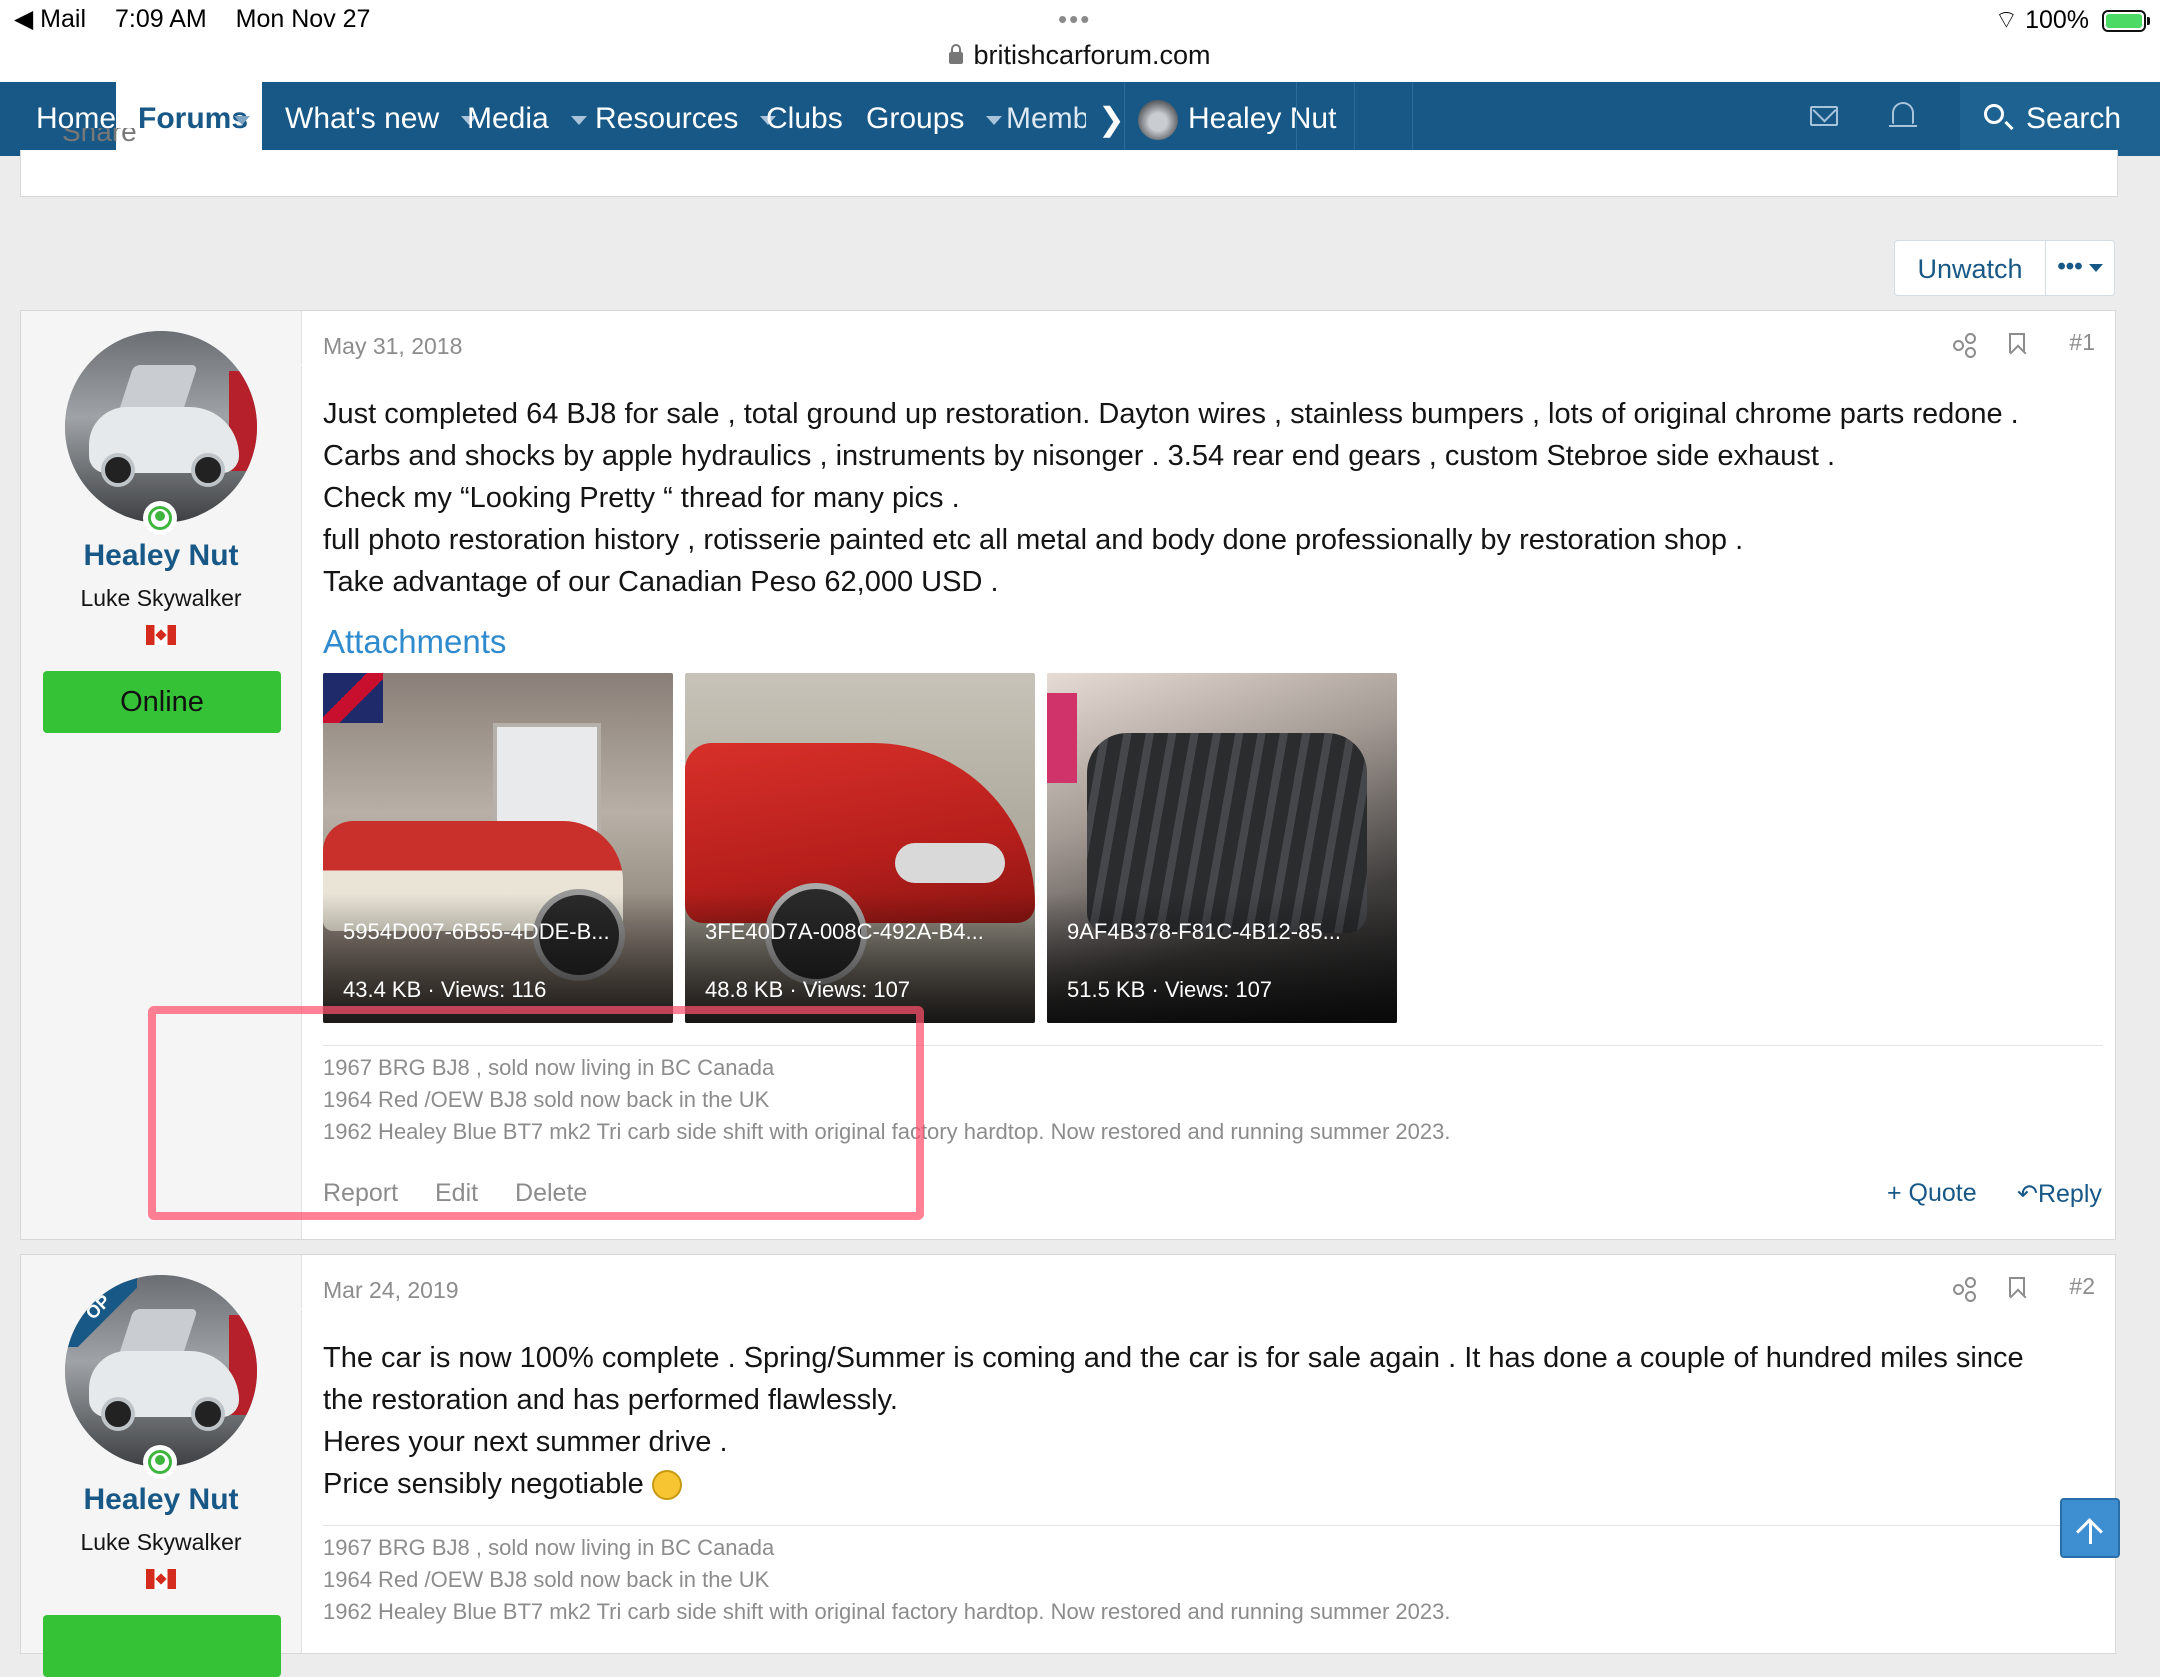 The width and height of the screenshot is (2160, 1677). I want to click on post-date: Mar 24, 2019, so click(391, 1290).